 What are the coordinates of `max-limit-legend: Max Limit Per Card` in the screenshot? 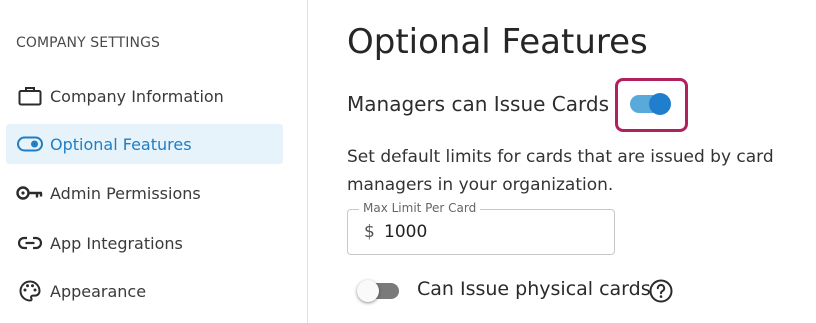 It's located at (420, 208).